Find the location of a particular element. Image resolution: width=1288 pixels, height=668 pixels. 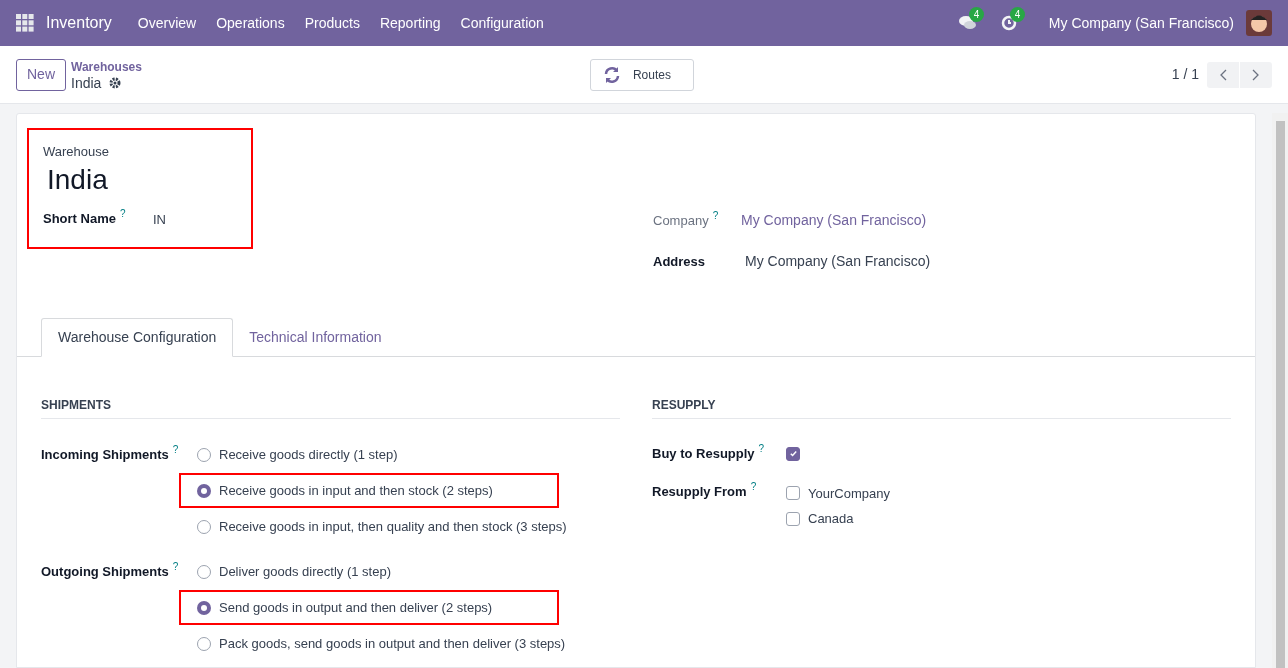

section-heading: RESUPPLY is located at coordinates (941, 407).